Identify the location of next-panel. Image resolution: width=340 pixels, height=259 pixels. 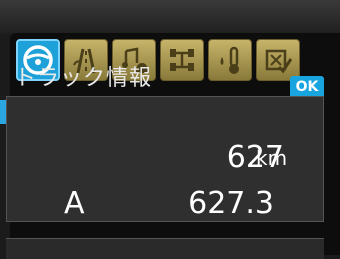
(165, 248).